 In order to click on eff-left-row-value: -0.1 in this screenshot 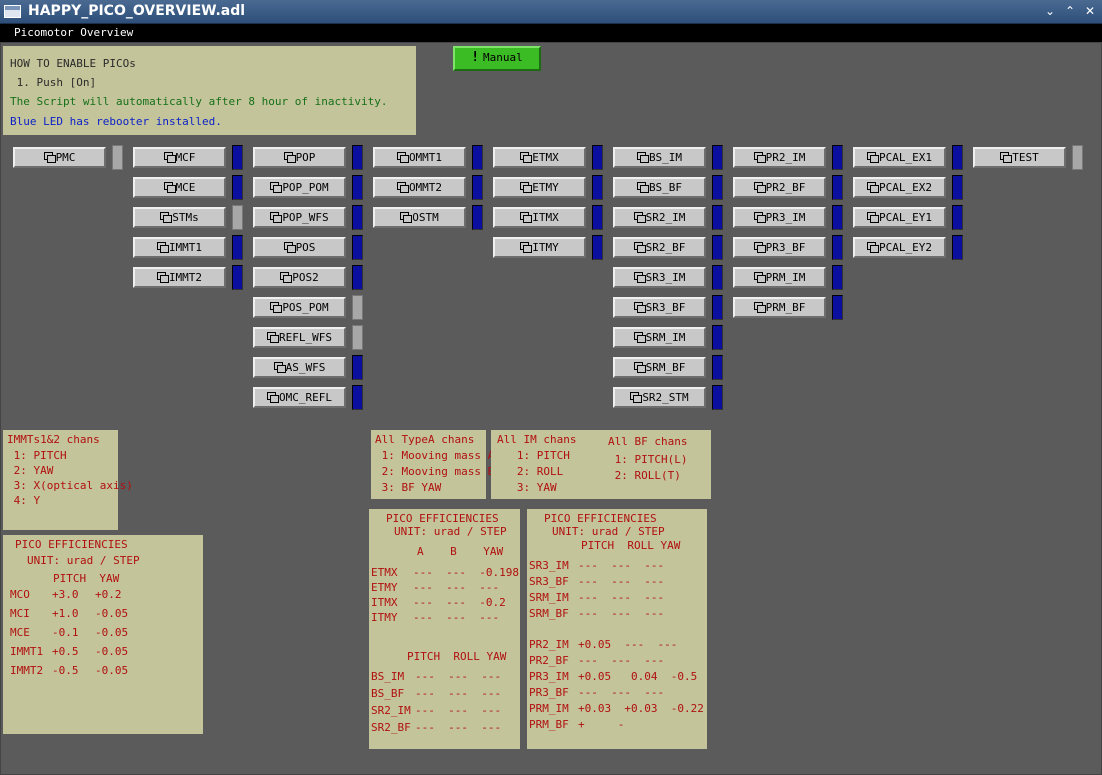, I will do `click(65, 632)`.